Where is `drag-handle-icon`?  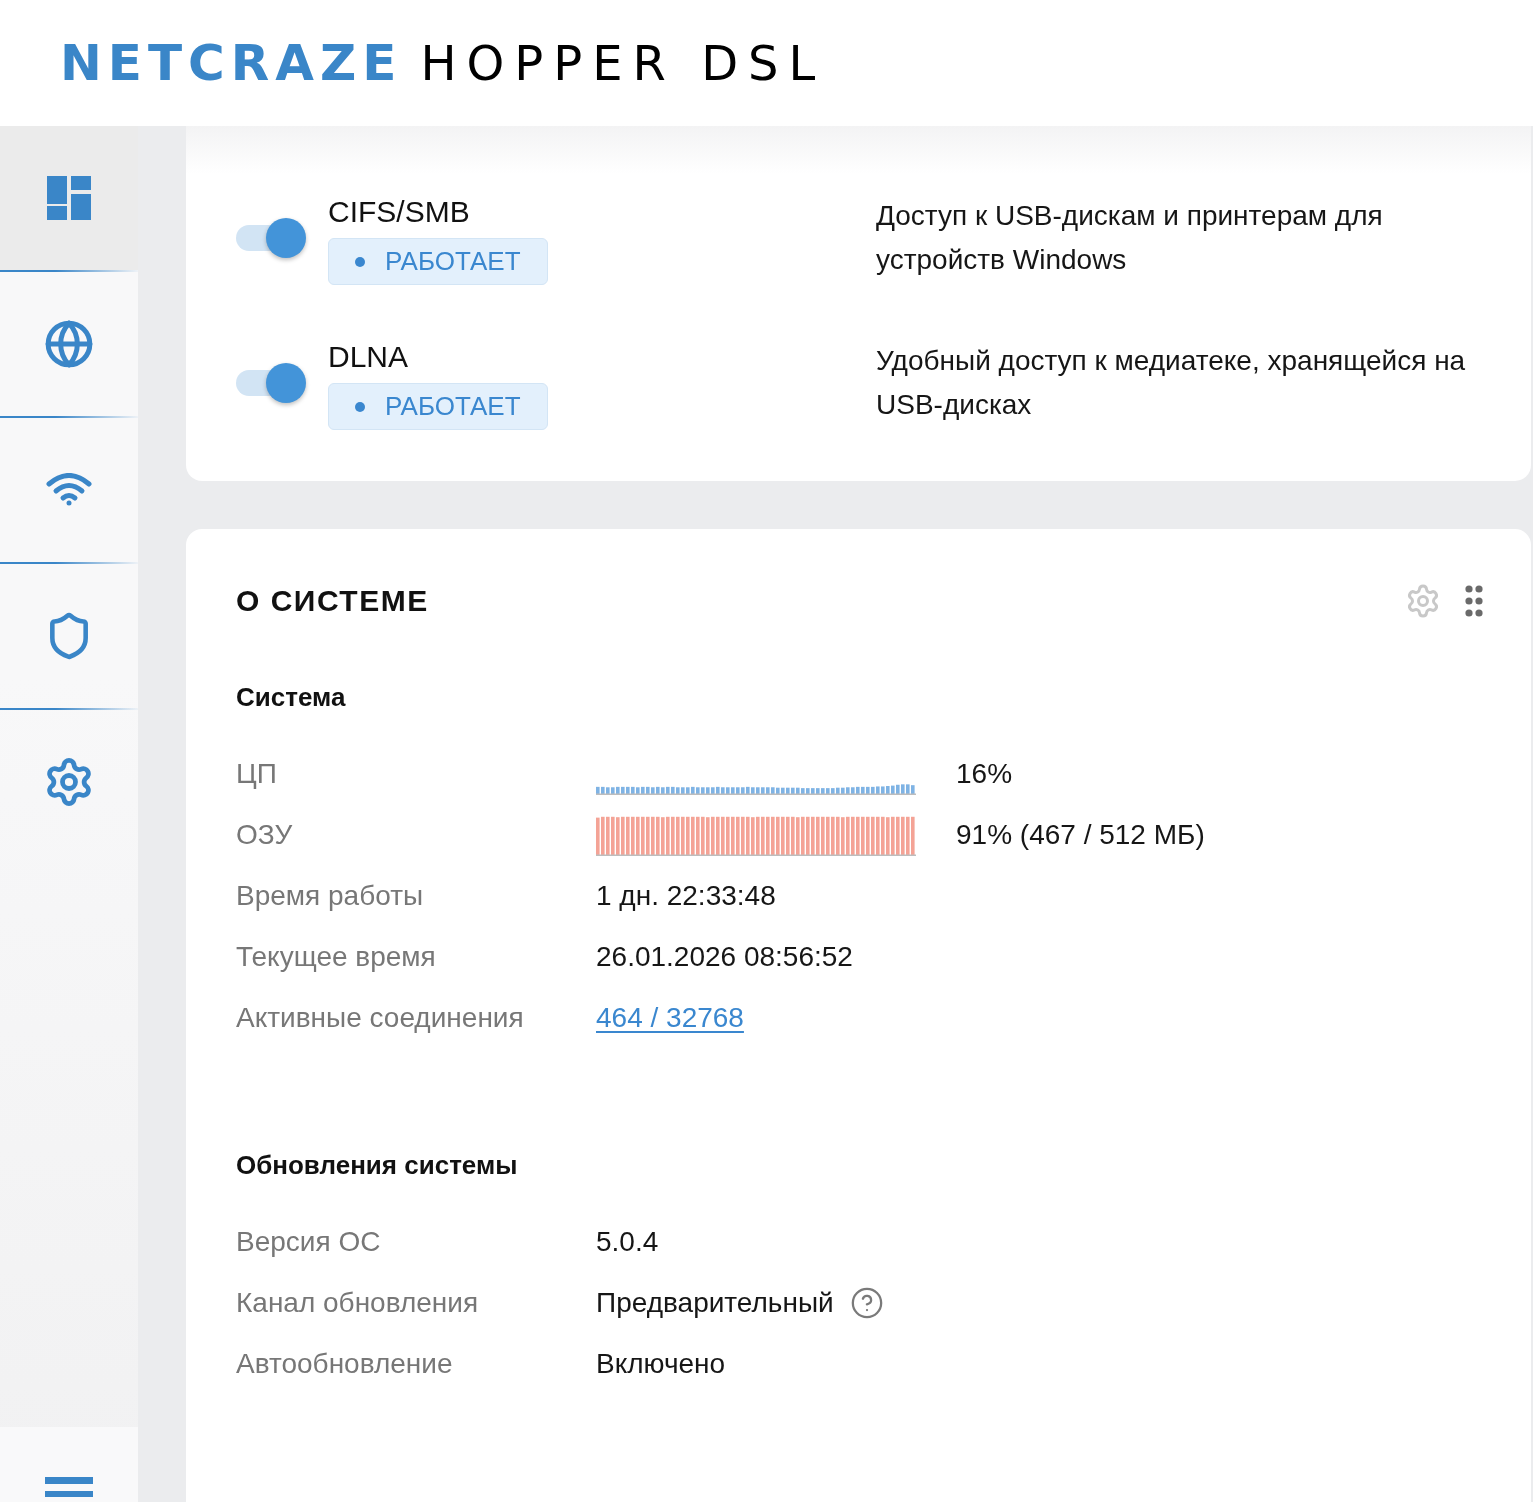 drag-handle-icon is located at coordinates (1474, 601).